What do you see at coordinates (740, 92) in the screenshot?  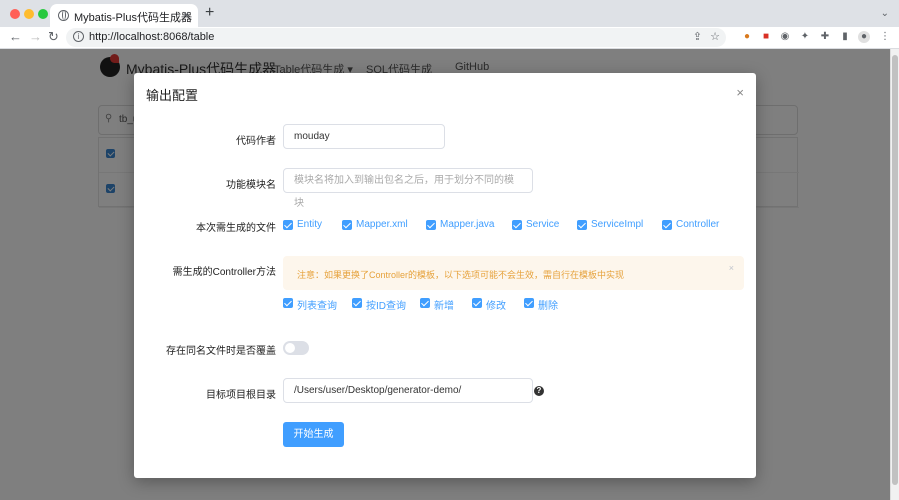 I see `close-icon: ×` at bounding box center [740, 92].